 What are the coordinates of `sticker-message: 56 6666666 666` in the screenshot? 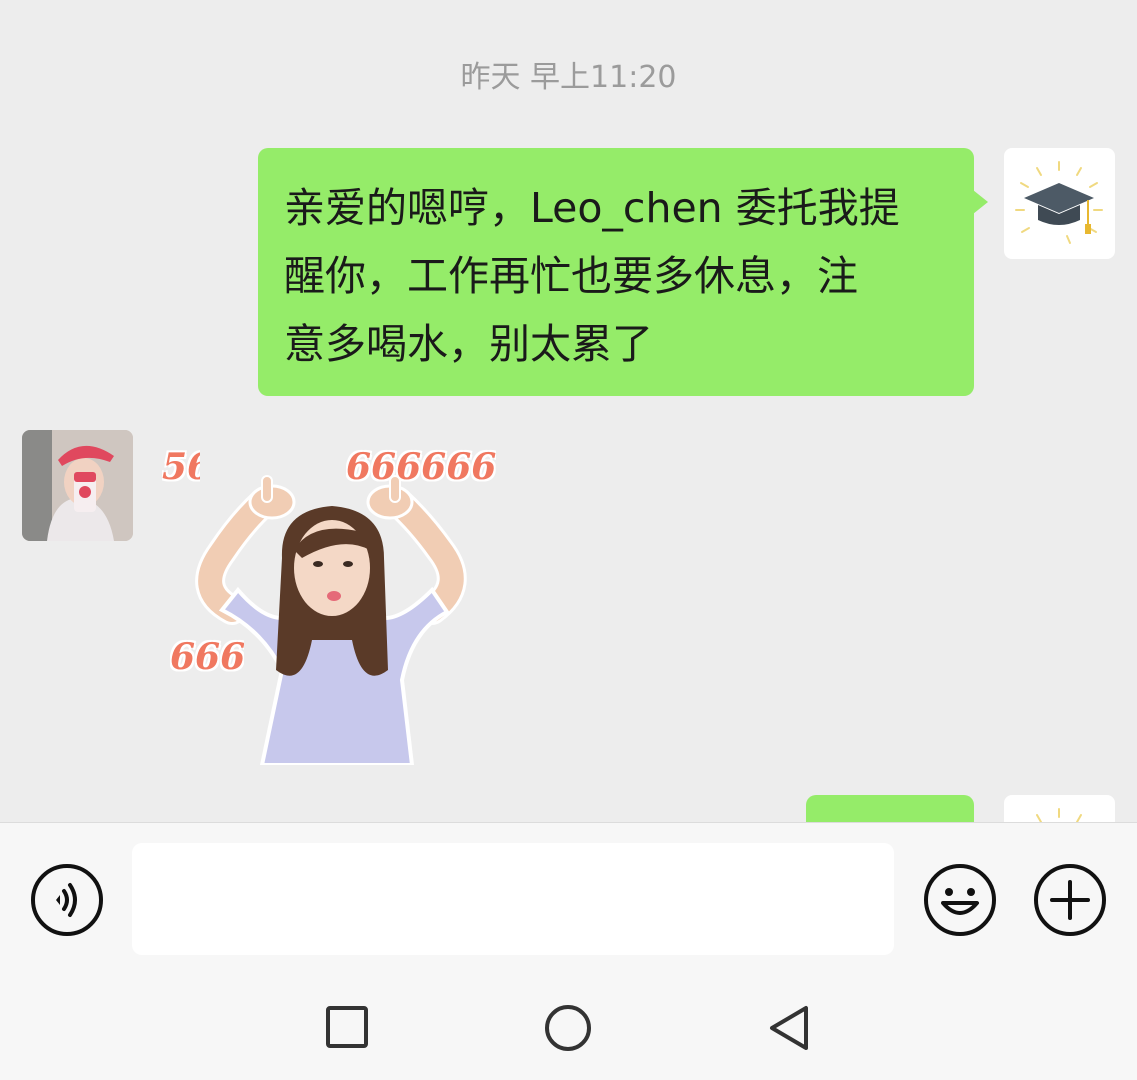 It's located at (329, 602).